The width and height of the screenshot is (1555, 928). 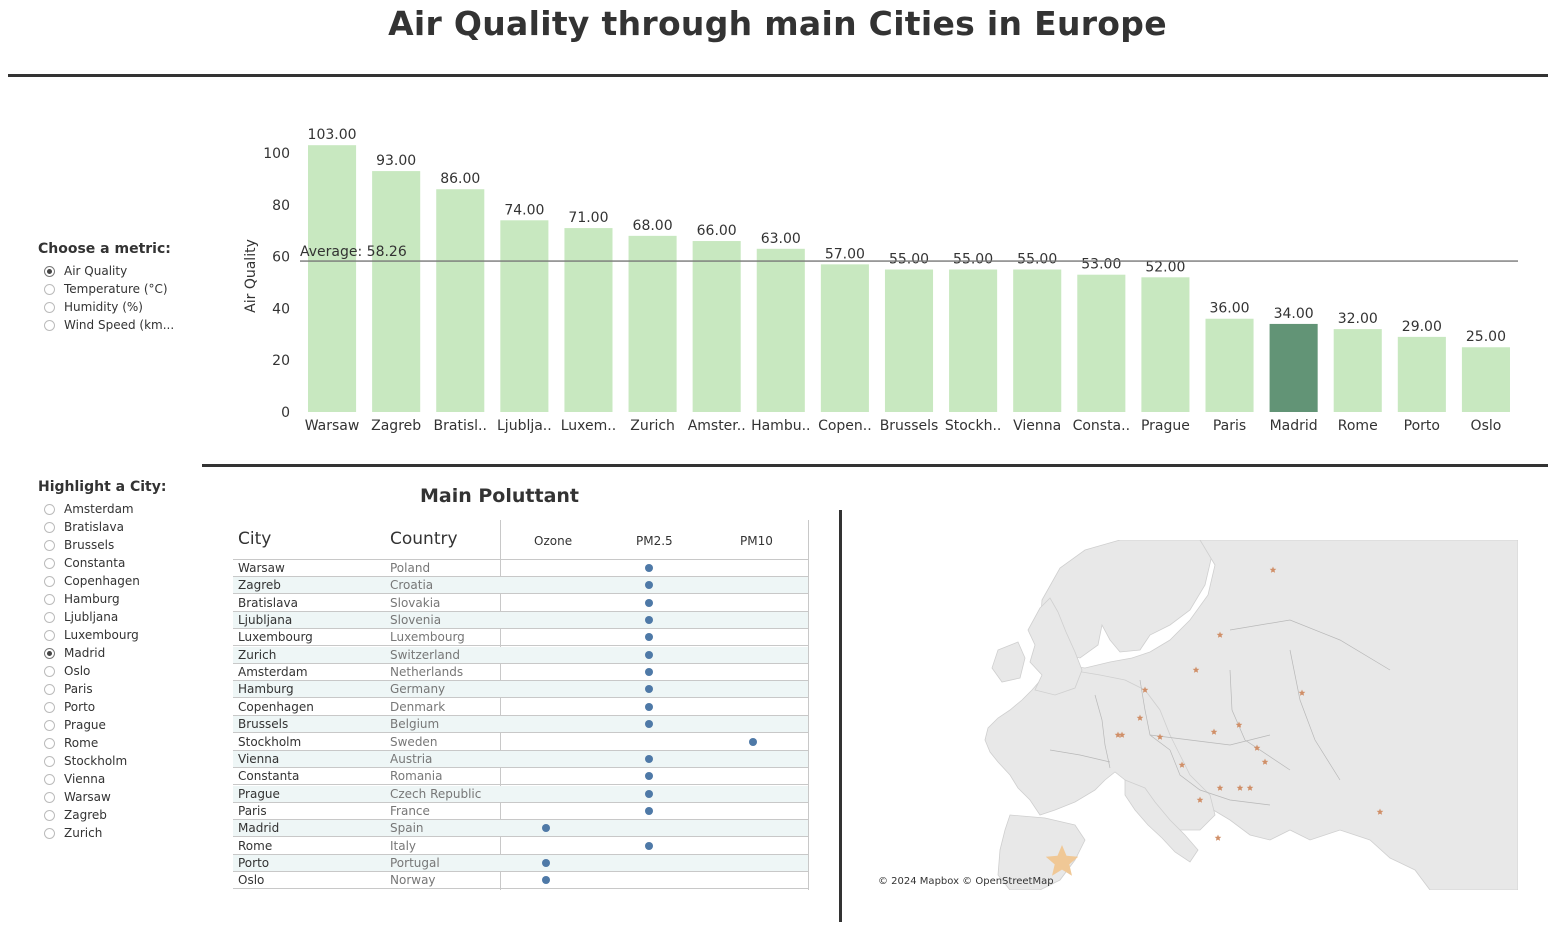 What do you see at coordinates (520, 586) in the screenshot?
I see `table-row: Zagreb Croatia` at bounding box center [520, 586].